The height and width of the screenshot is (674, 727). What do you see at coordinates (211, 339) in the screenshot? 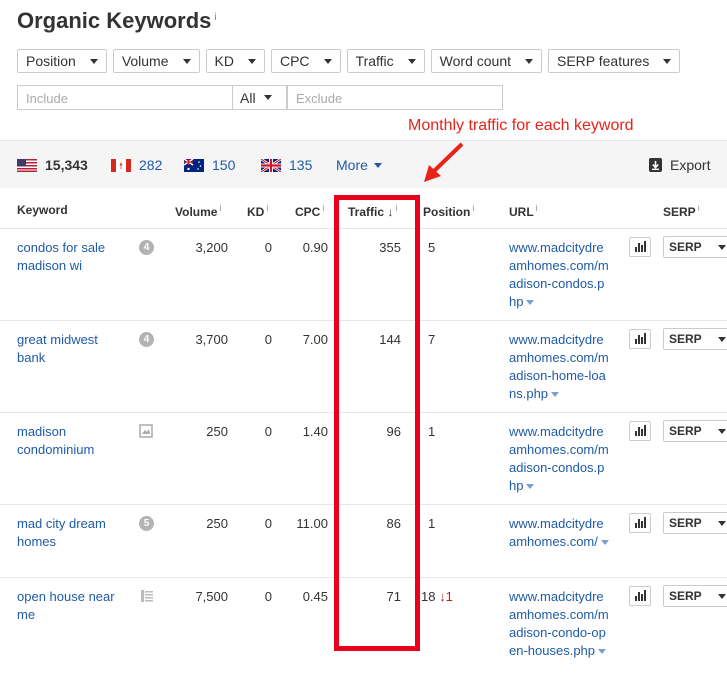
I see `volume-value: 3,700` at bounding box center [211, 339].